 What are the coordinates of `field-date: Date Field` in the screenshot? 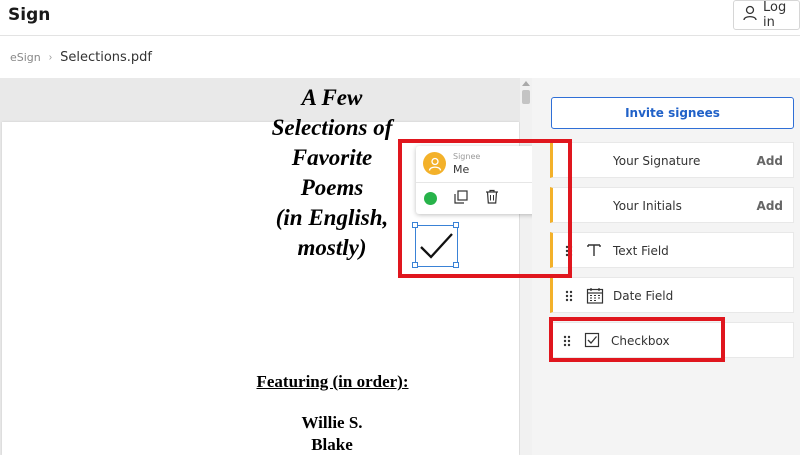 It's located at (672, 295).